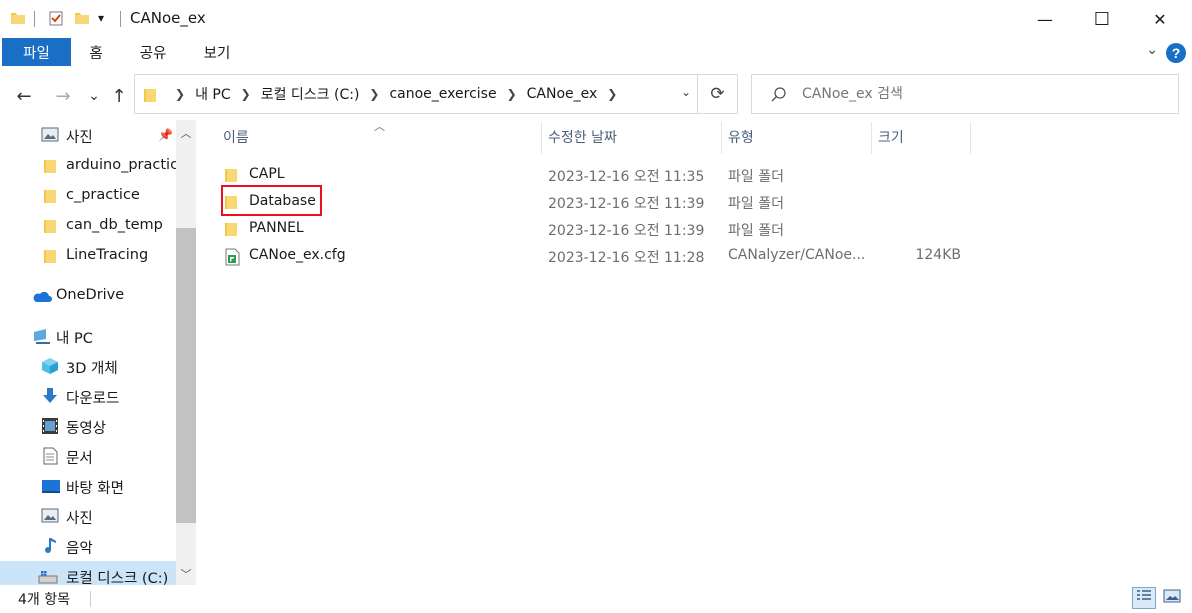 This screenshot has height=613, width=1192. I want to click on cfg-file-icon, so click(233, 257).